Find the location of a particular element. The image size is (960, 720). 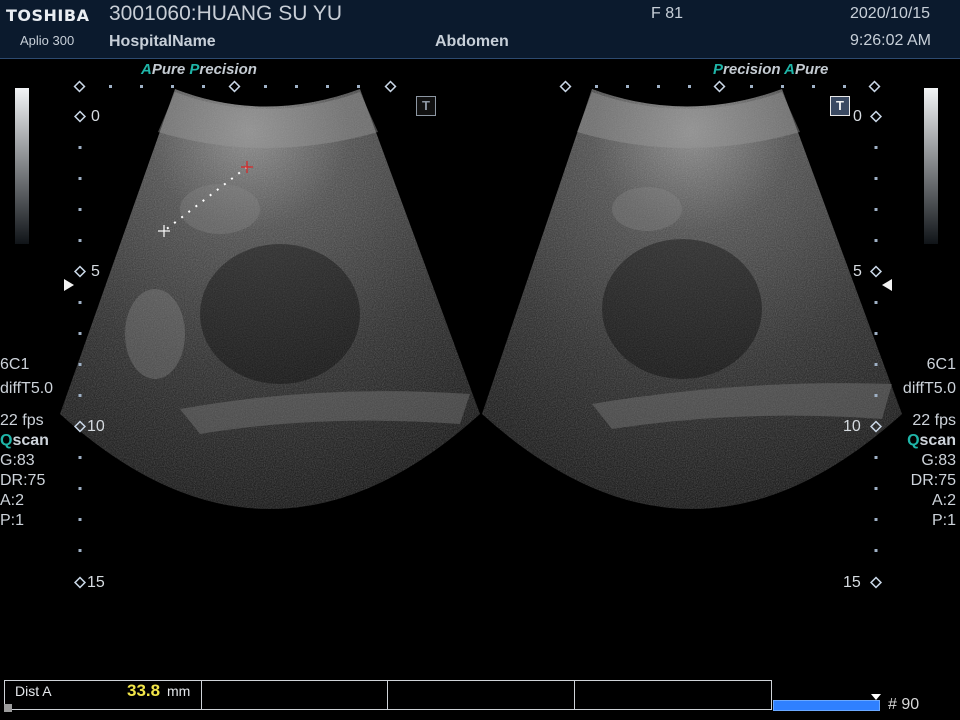

distance-caliper is located at coordinates (205, 199).